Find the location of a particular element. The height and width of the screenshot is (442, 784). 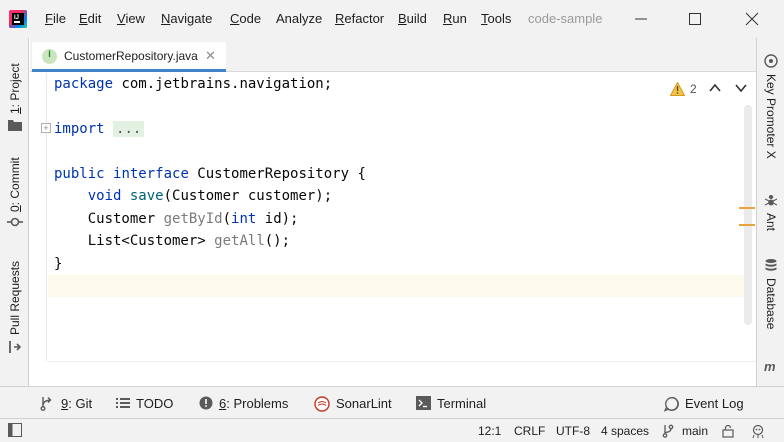

code-line-9: } is located at coordinates (58, 264).